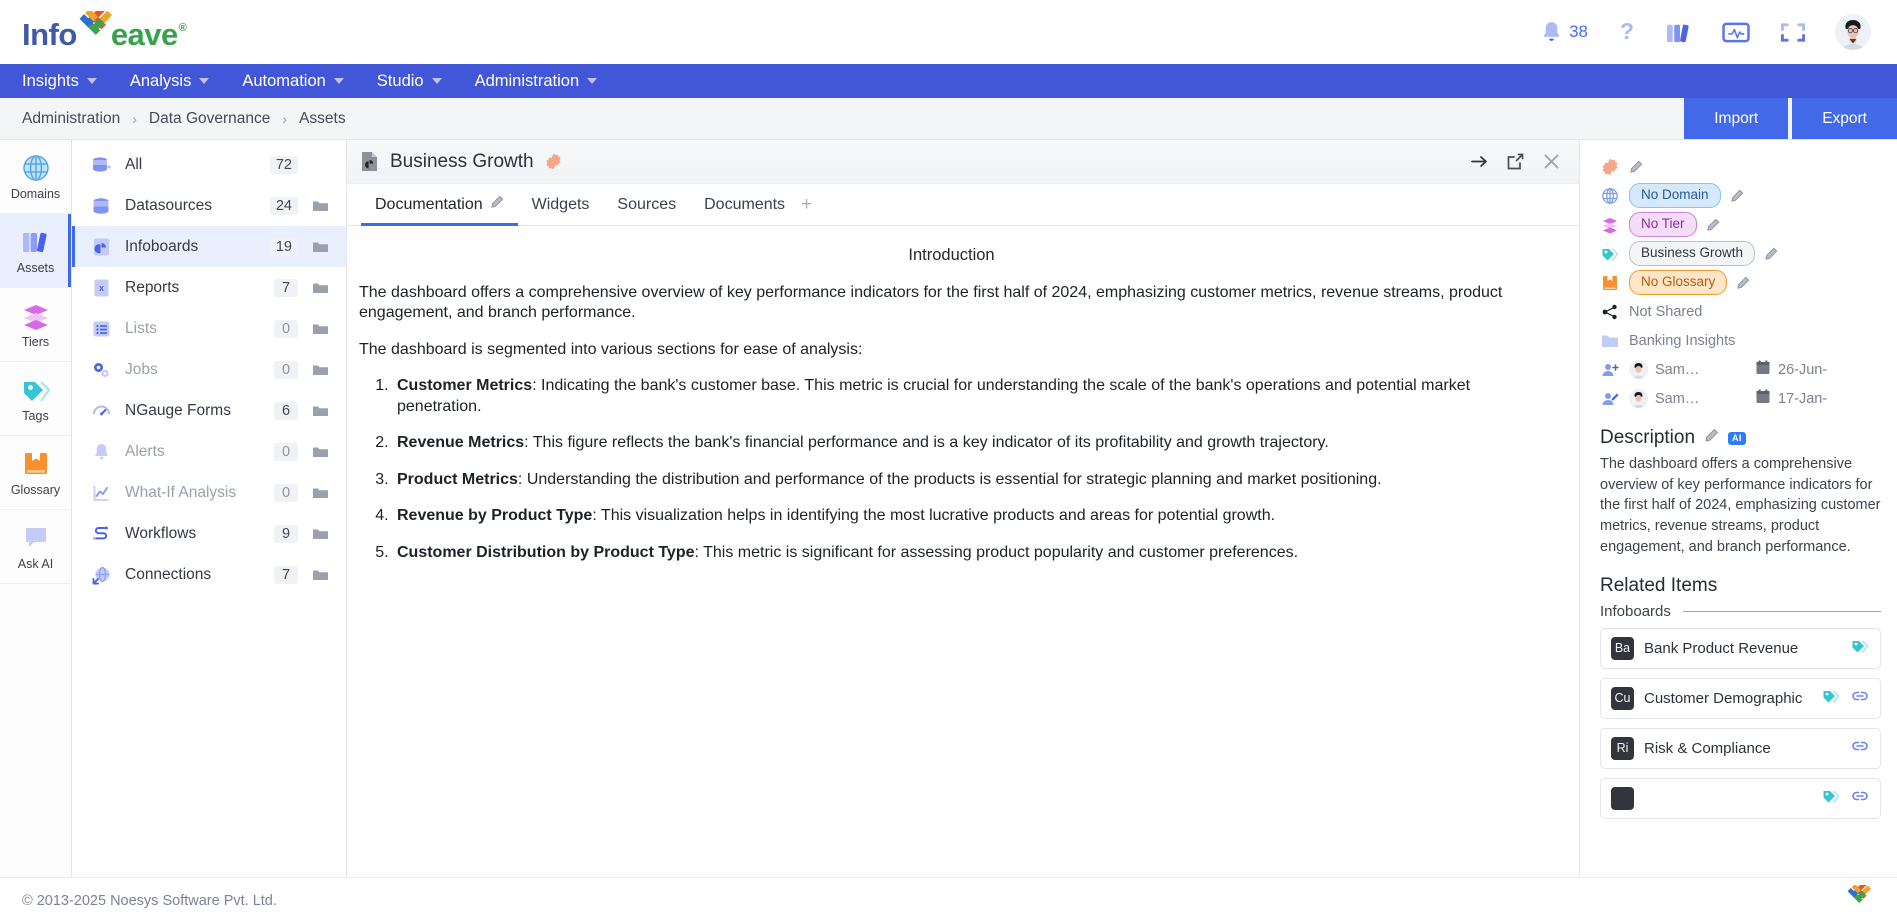 The height and width of the screenshot is (923, 1897). What do you see at coordinates (141, 328) in the screenshot?
I see `asset-list-label: Lists` at bounding box center [141, 328].